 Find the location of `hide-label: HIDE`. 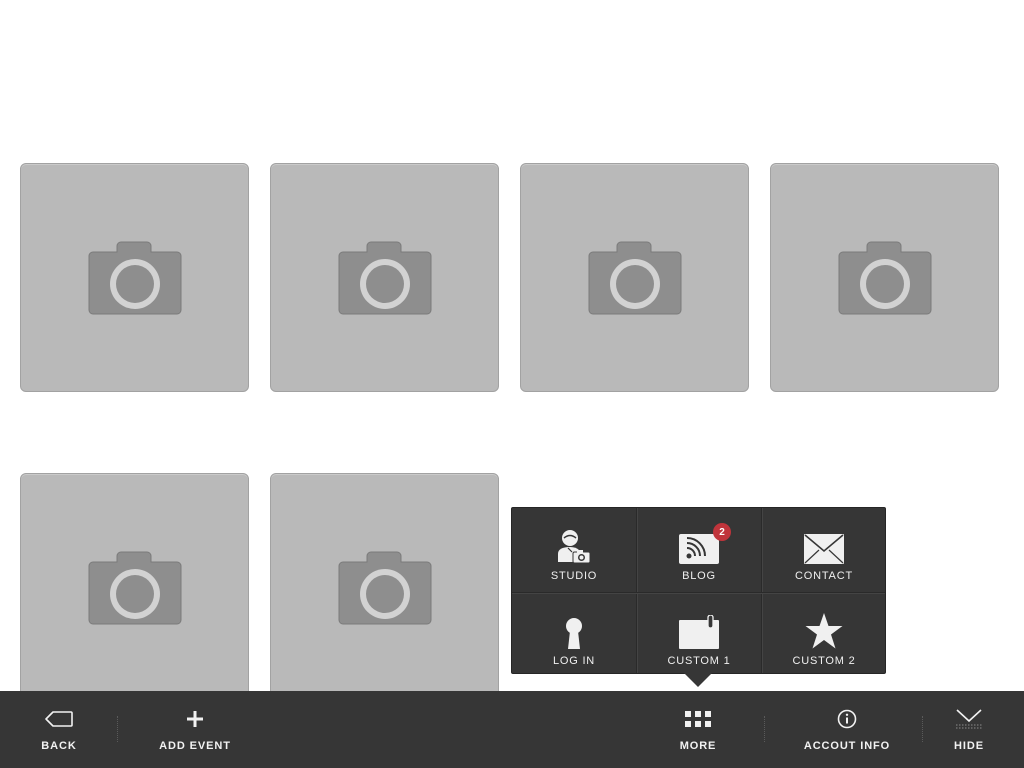

hide-label: HIDE is located at coordinates (969, 746).